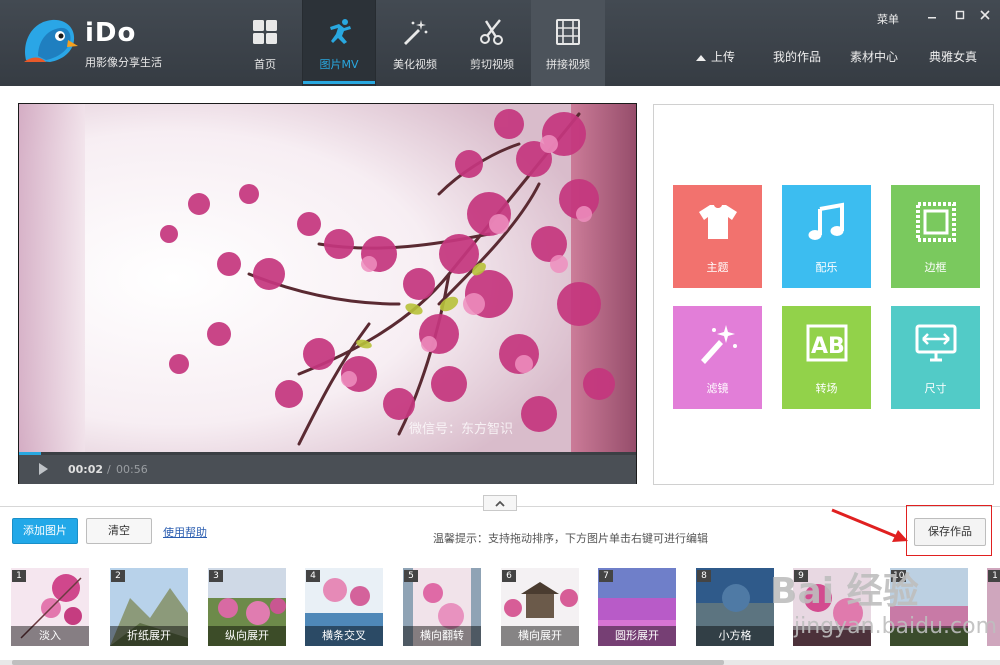 Image resolution: width=1000 pixels, height=665 pixels. I want to click on player-controls: 00:02 / 00:56, so click(327, 469).